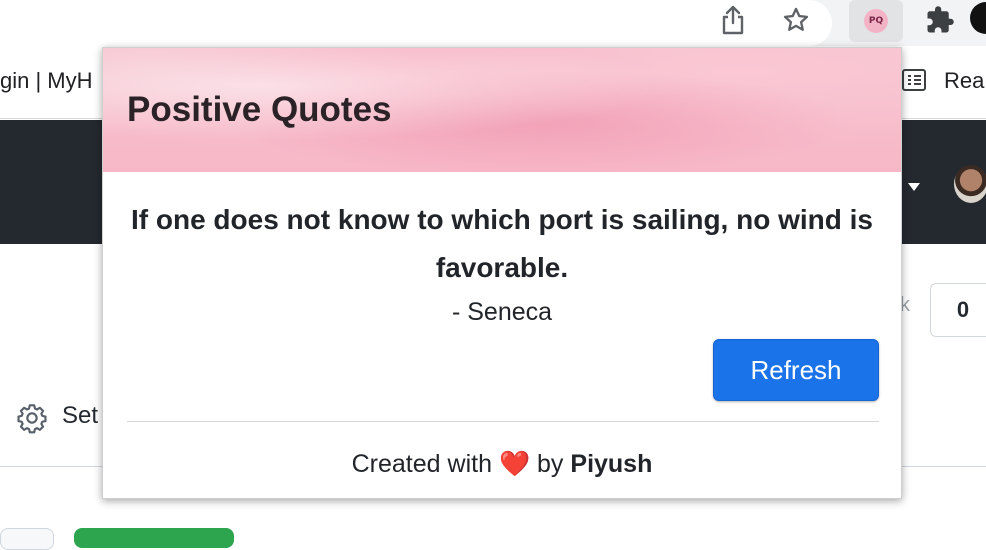  What do you see at coordinates (796, 370) in the screenshot?
I see `refresh-button: Refresh` at bounding box center [796, 370].